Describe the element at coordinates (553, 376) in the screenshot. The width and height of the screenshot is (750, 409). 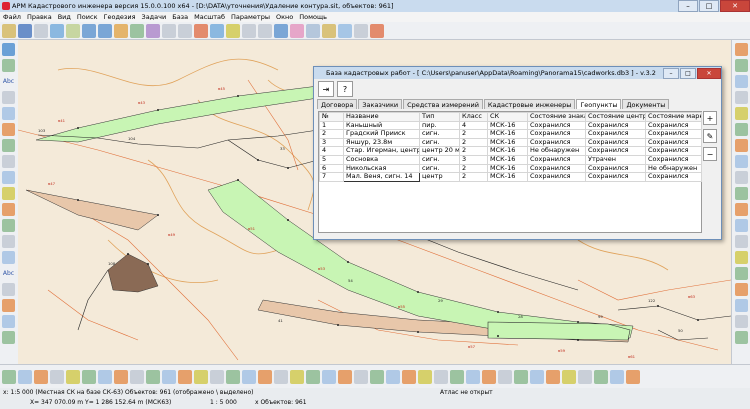
I see `vector-icon` at that location.